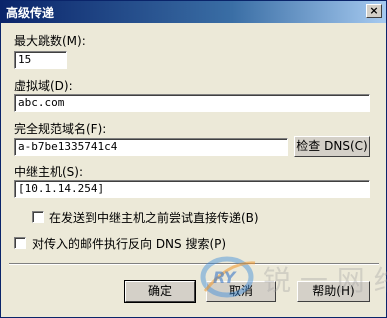 The image size is (387, 318). What do you see at coordinates (374, 11) in the screenshot?
I see `close-button: ×` at bounding box center [374, 11].